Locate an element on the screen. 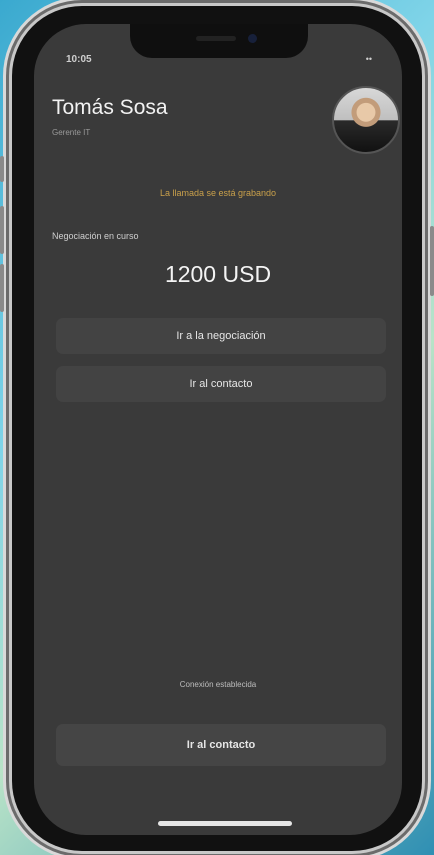  notch is located at coordinates (219, 41).